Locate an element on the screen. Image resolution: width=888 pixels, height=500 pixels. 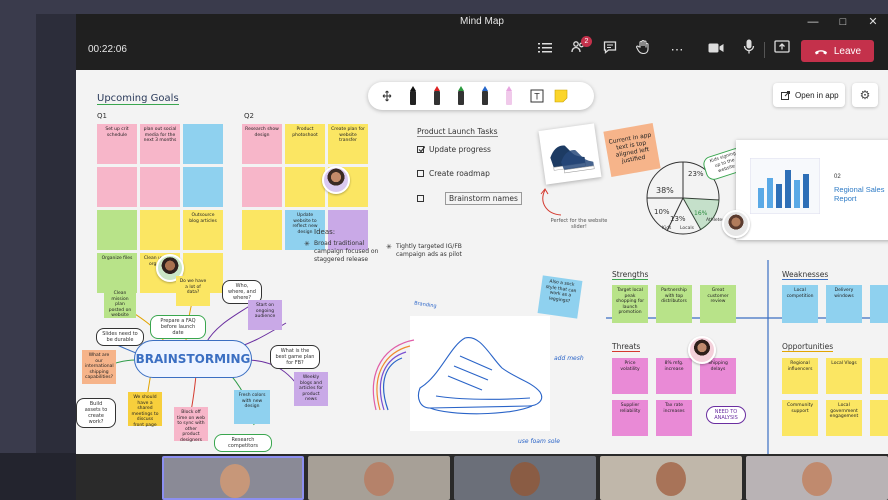
goal-sticky-note: Product photoshoot is located at coordinates (305, 144).